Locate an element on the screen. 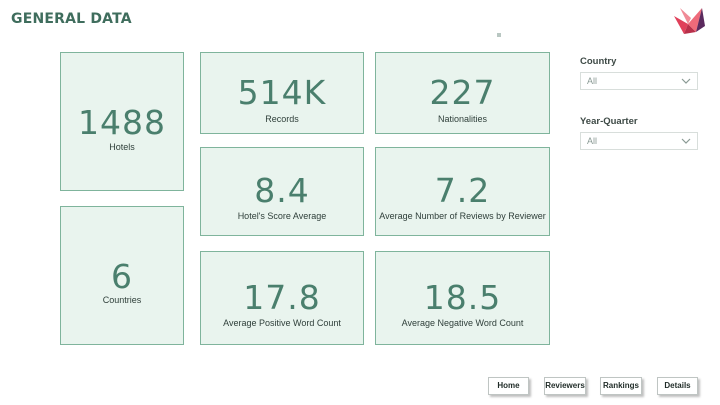 The width and height of the screenshot is (720, 405). visual-handle-marker is located at coordinates (499, 35).